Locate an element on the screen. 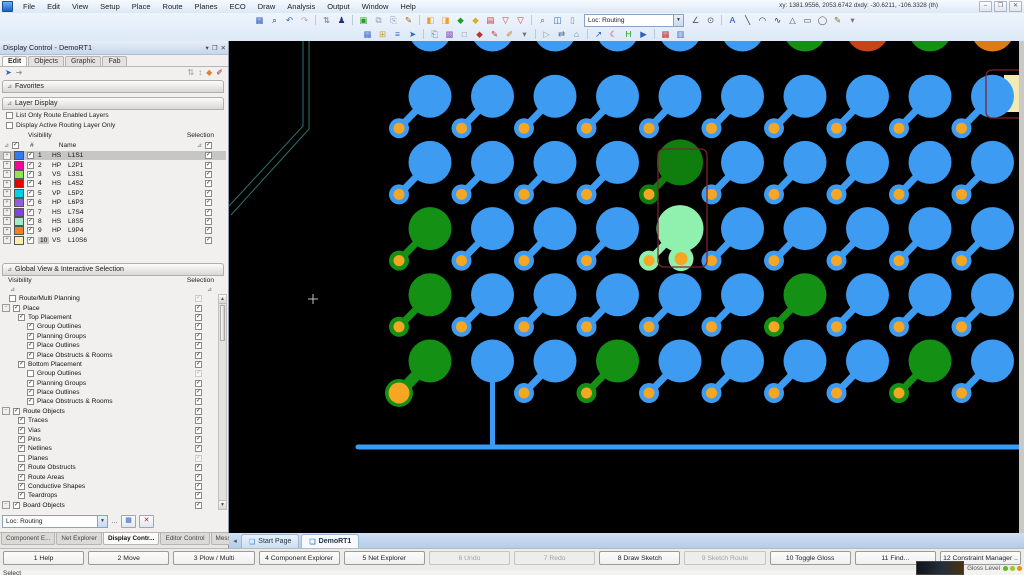  red-diamond-icon: ◆ is located at coordinates (479, 34).